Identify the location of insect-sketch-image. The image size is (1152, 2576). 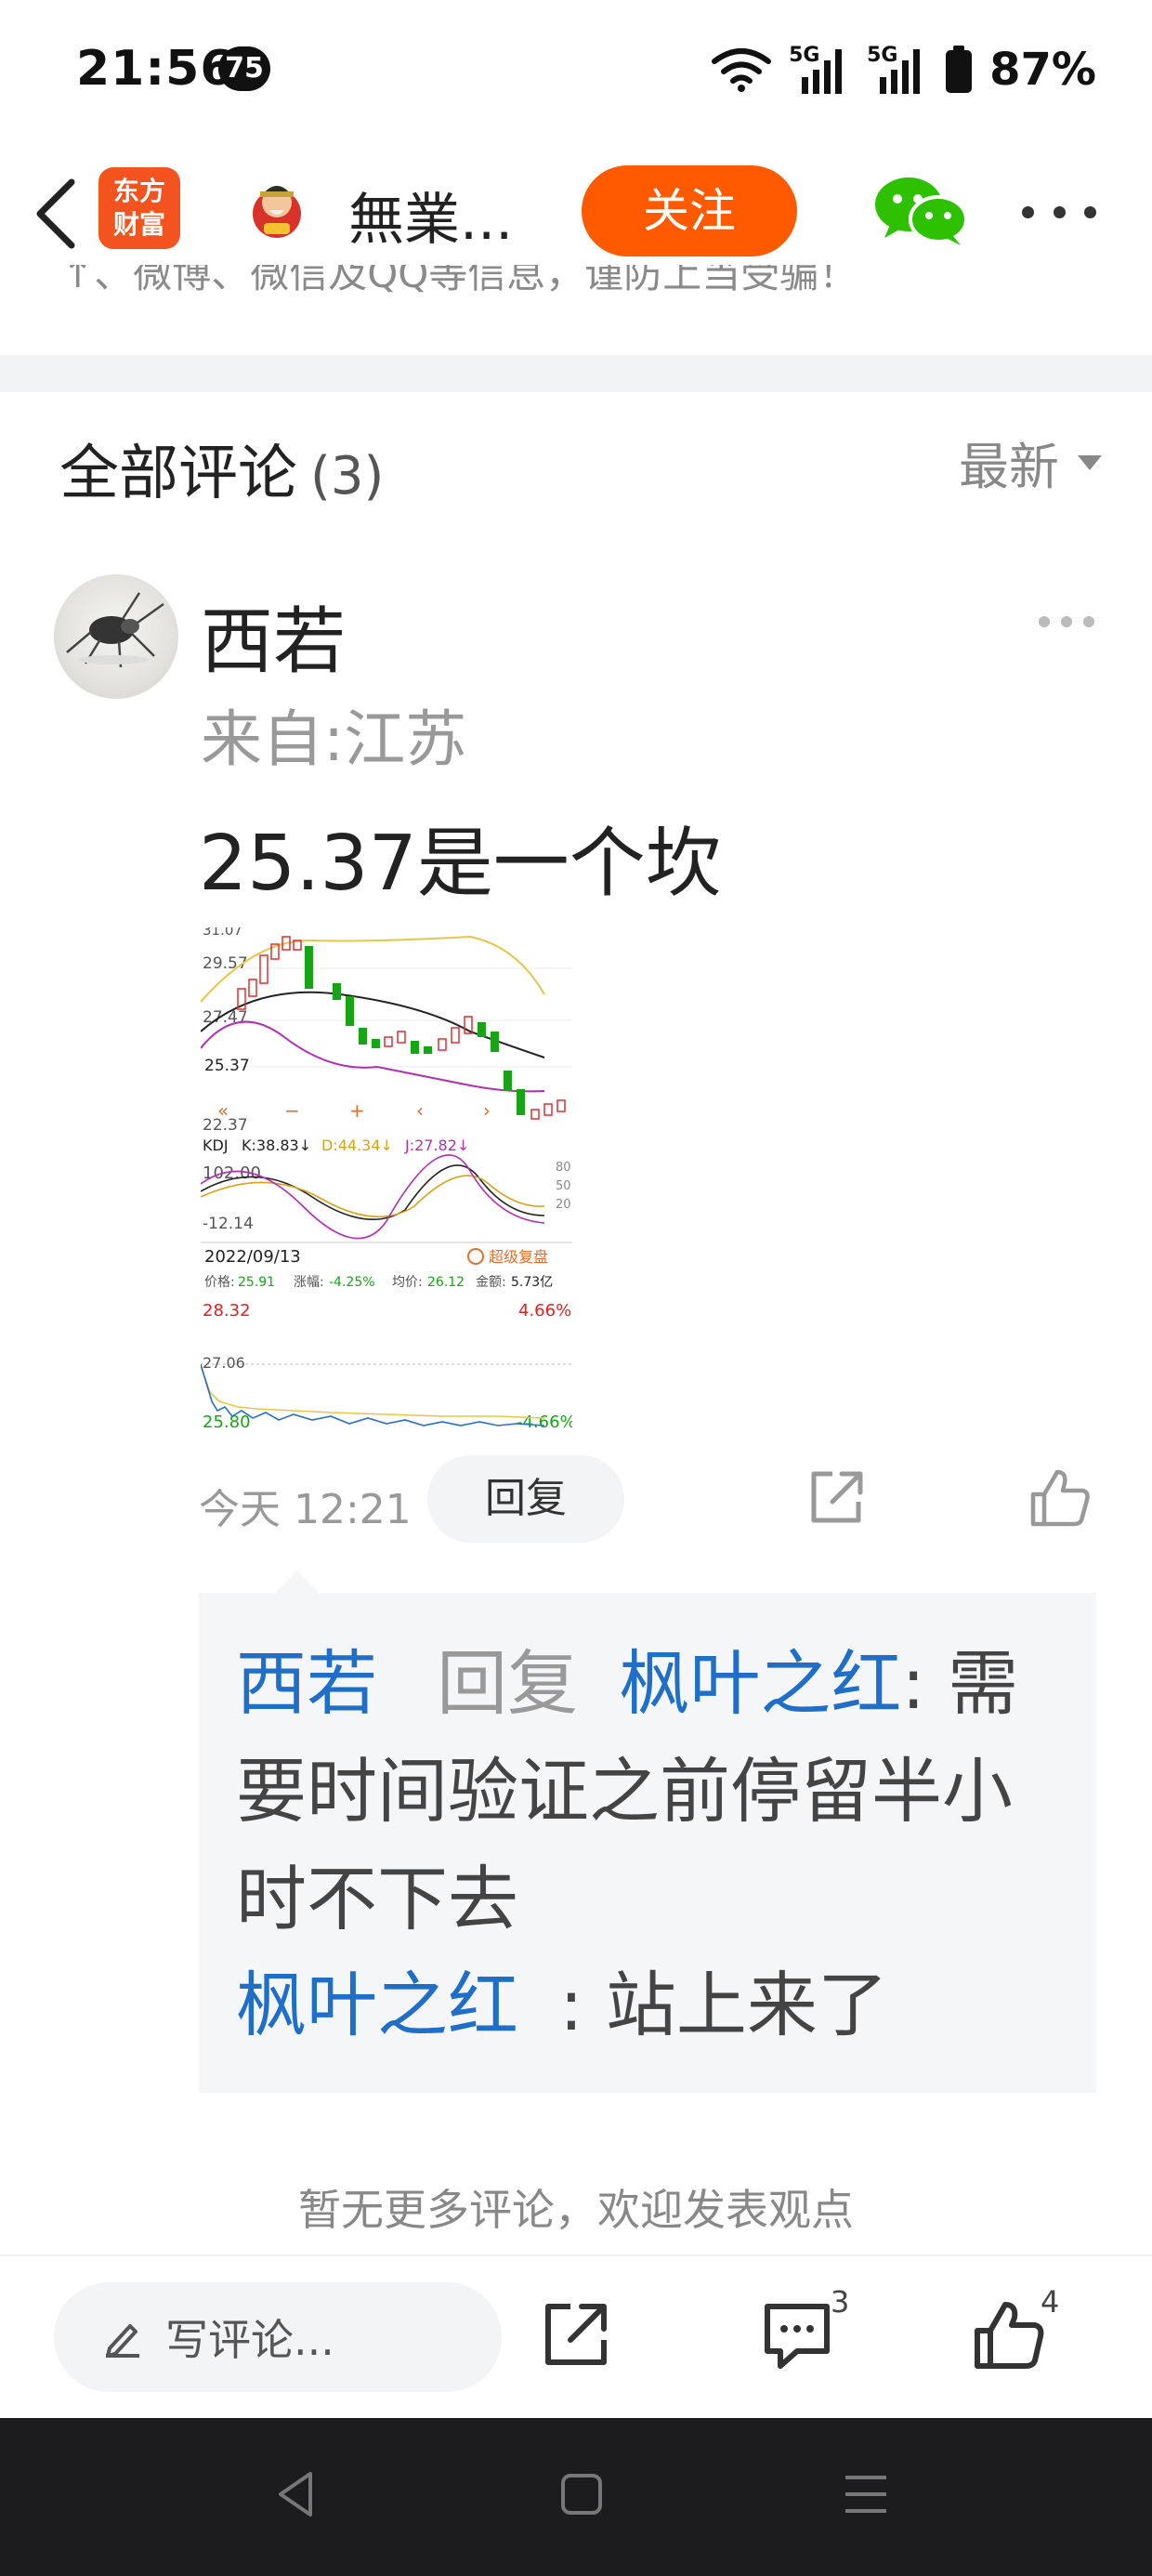
(115, 630).